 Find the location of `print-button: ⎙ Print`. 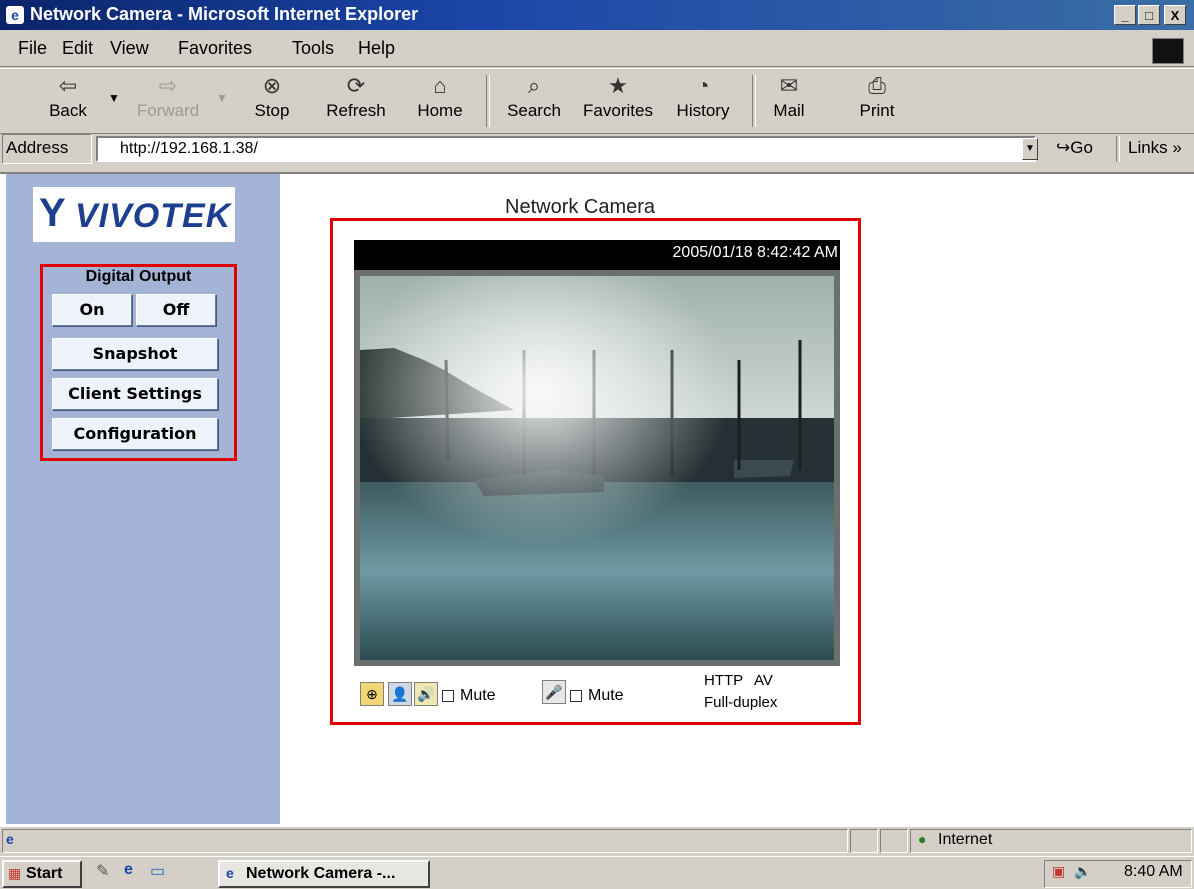

print-button: ⎙ Print is located at coordinates (877, 97).